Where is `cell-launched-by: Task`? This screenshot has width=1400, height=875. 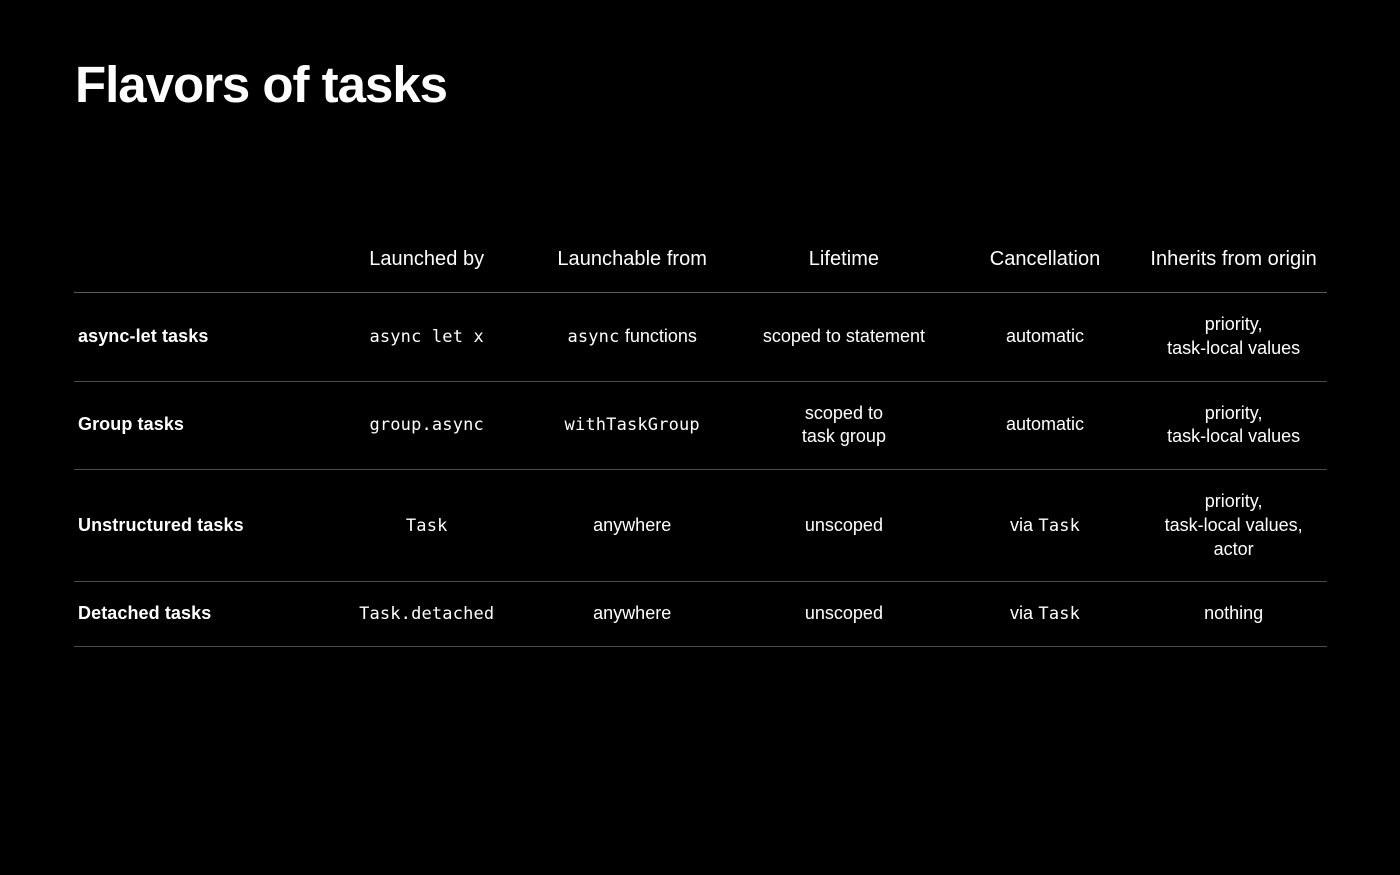 cell-launched-by: Task is located at coordinates (426, 526).